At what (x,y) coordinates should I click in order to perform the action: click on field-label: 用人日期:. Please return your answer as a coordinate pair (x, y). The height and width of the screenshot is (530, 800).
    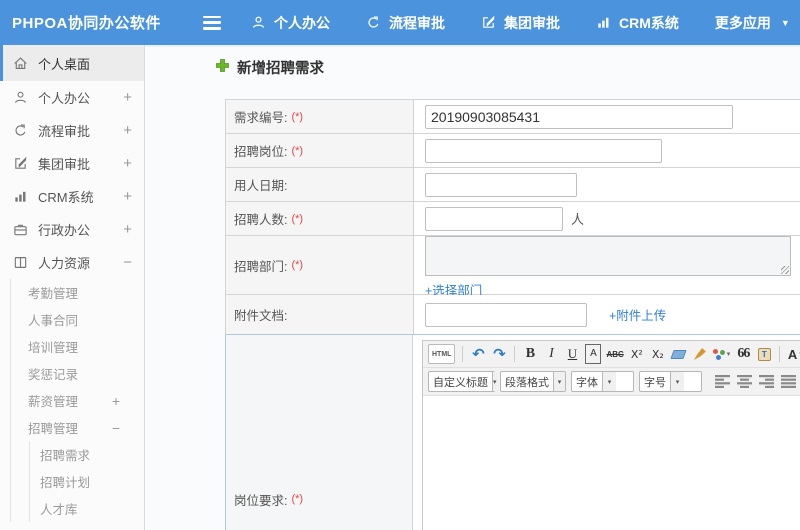
    Looking at the image, I should click on (261, 186).